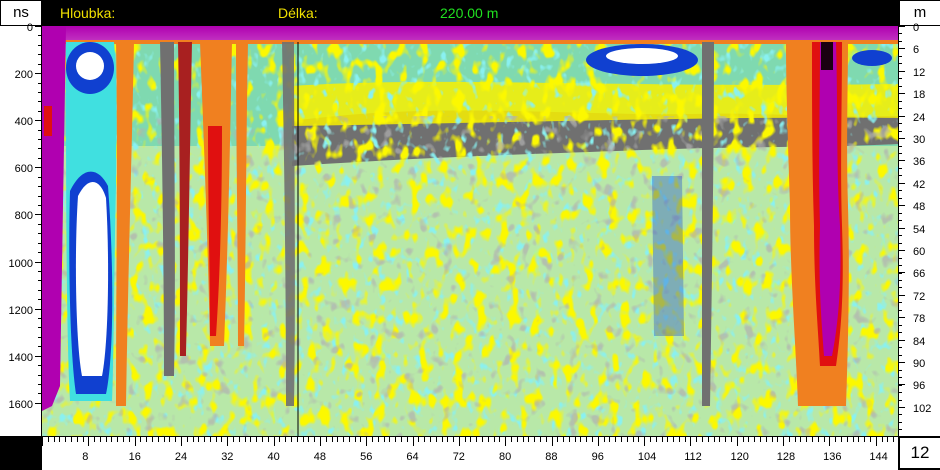 The height and width of the screenshot is (470, 940). What do you see at coordinates (505, 457) in the screenshot?
I see `distance-tick-label: 80` at bounding box center [505, 457].